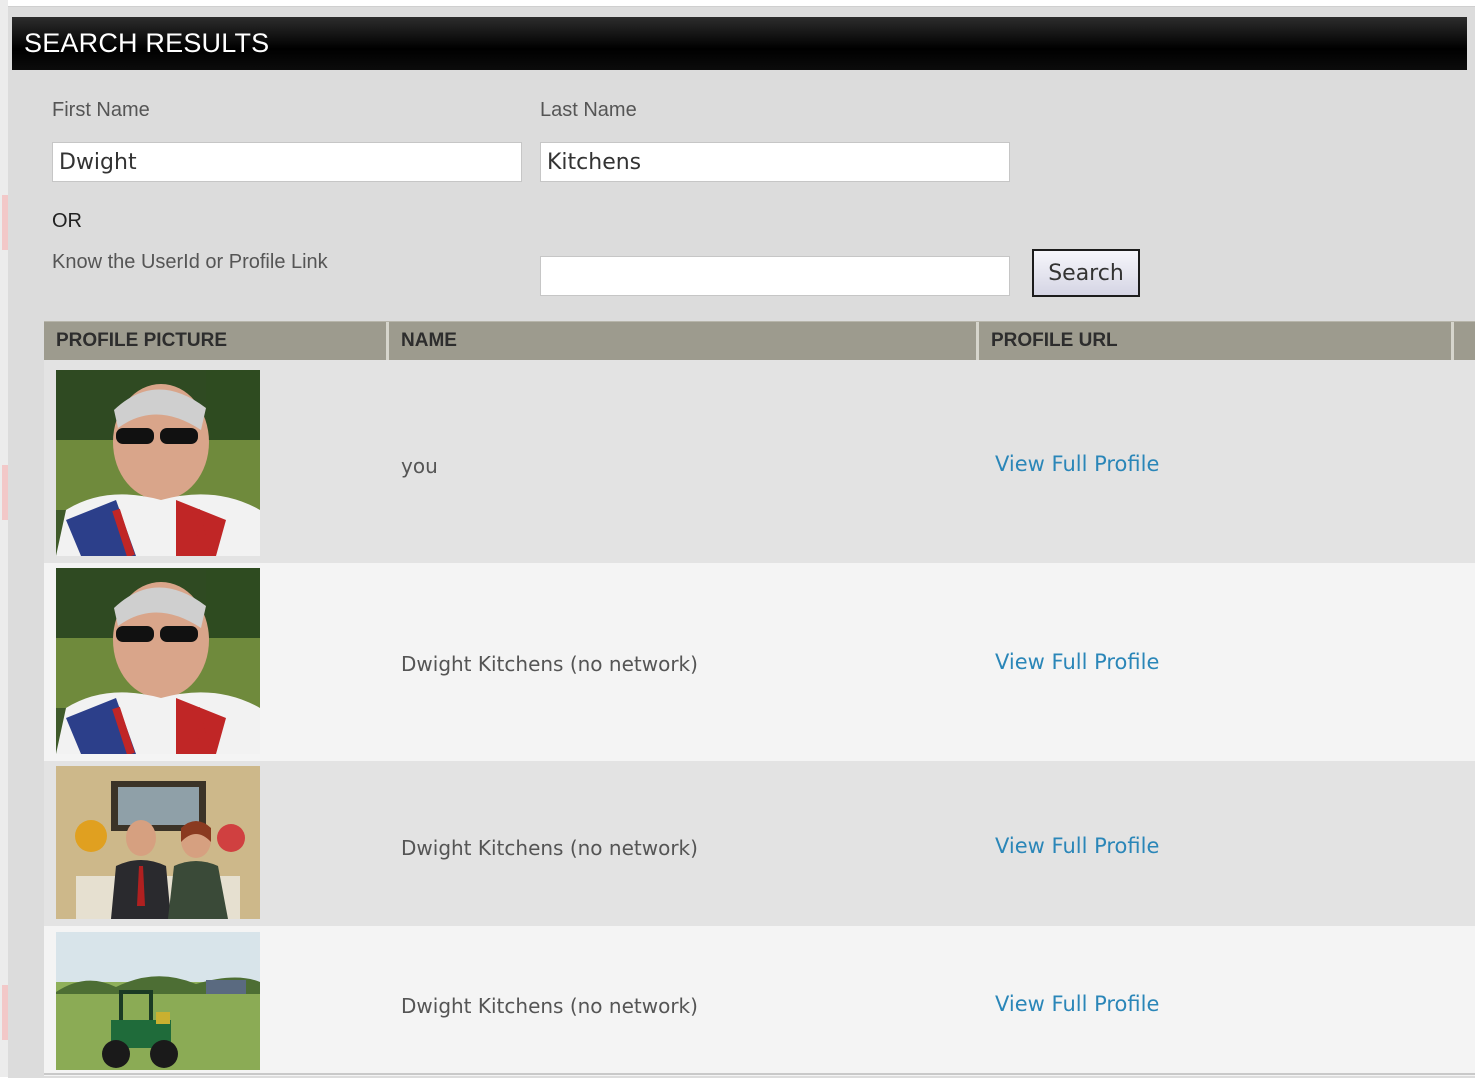 The height and width of the screenshot is (1078, 1475). I want to click on table-bottom-border, so click(759, 1074).